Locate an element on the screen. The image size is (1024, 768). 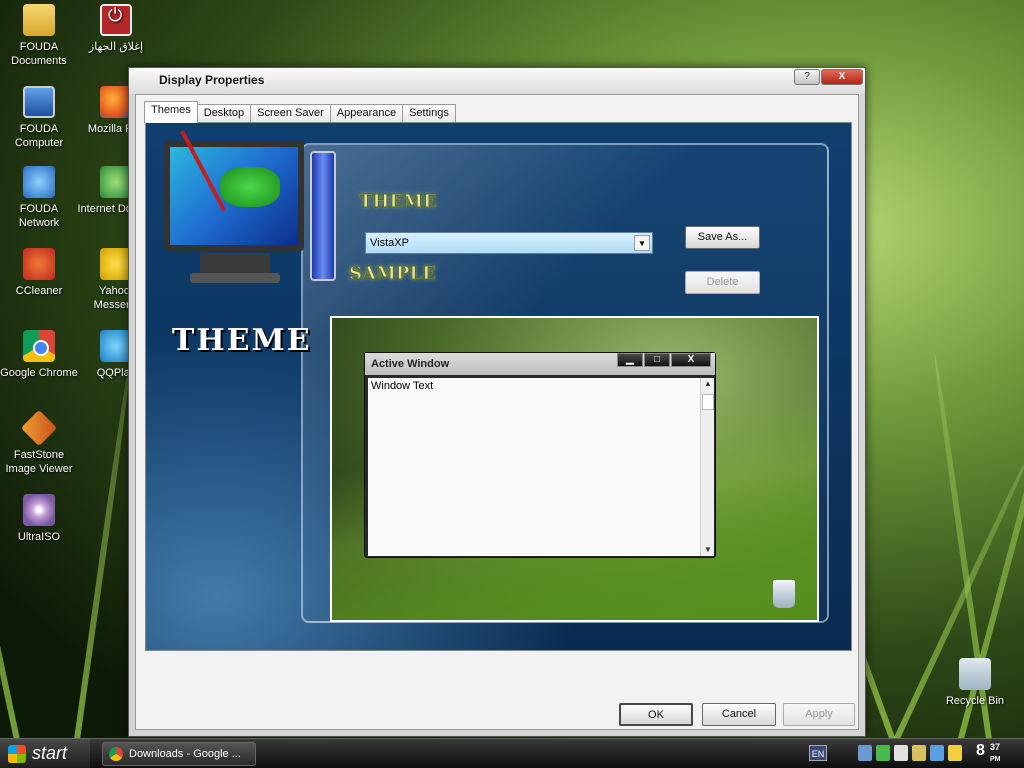
tab-settings: Settings is located at coordinates (429, 113).